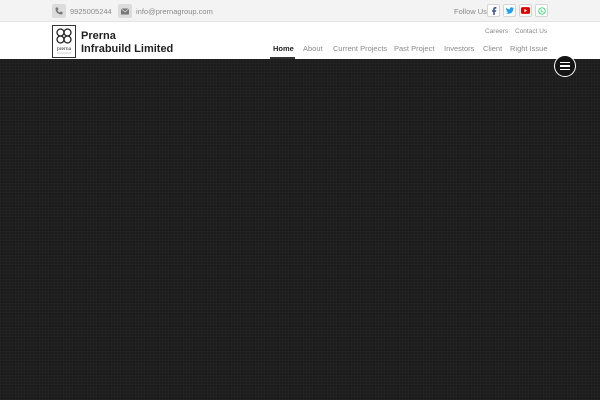 This screenshot has width=600, height=400. I want to click on nav-about: About, so click(313, 48).